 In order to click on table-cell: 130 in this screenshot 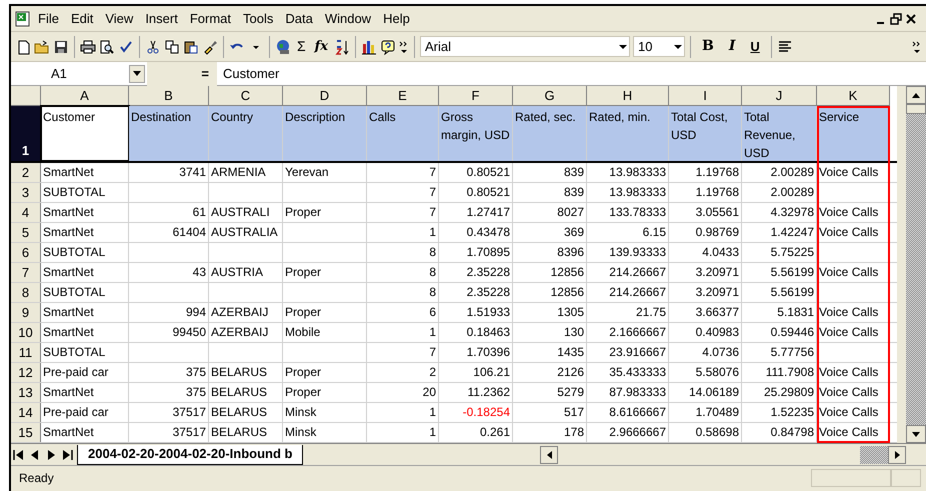, I will do `click(574, 332)`.